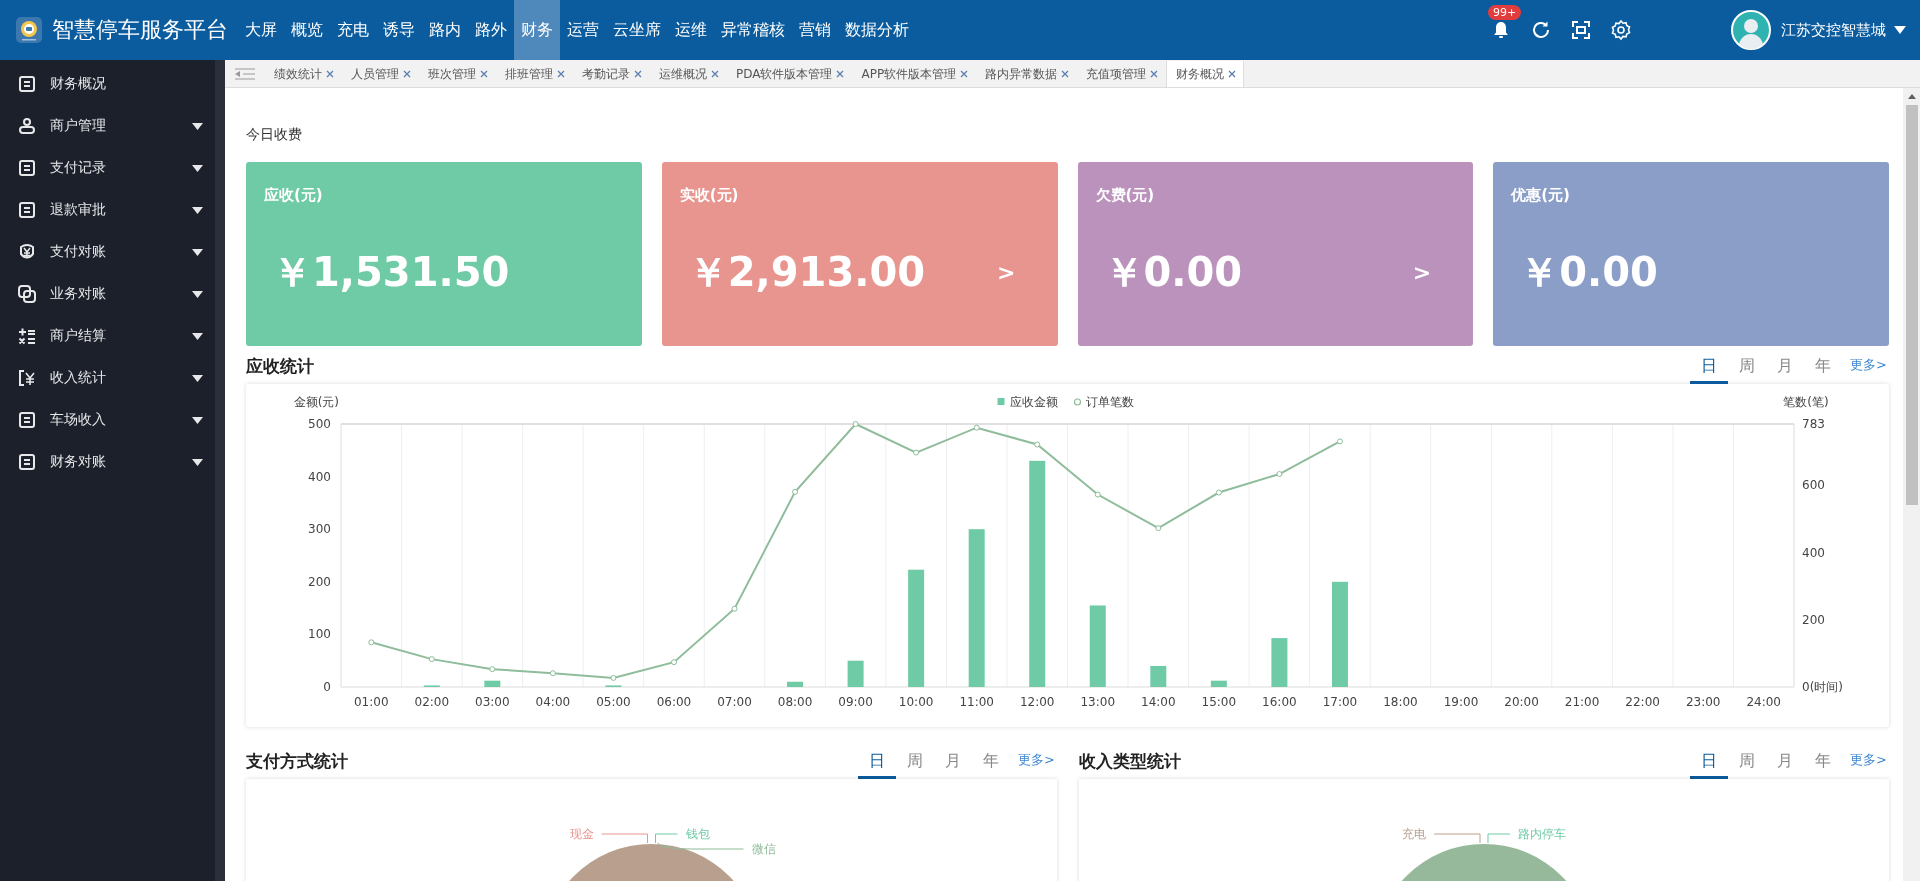  Describe the element at coordinates (1037, 702) in the screenshot. I see `axis-label: 12:00` at that location.